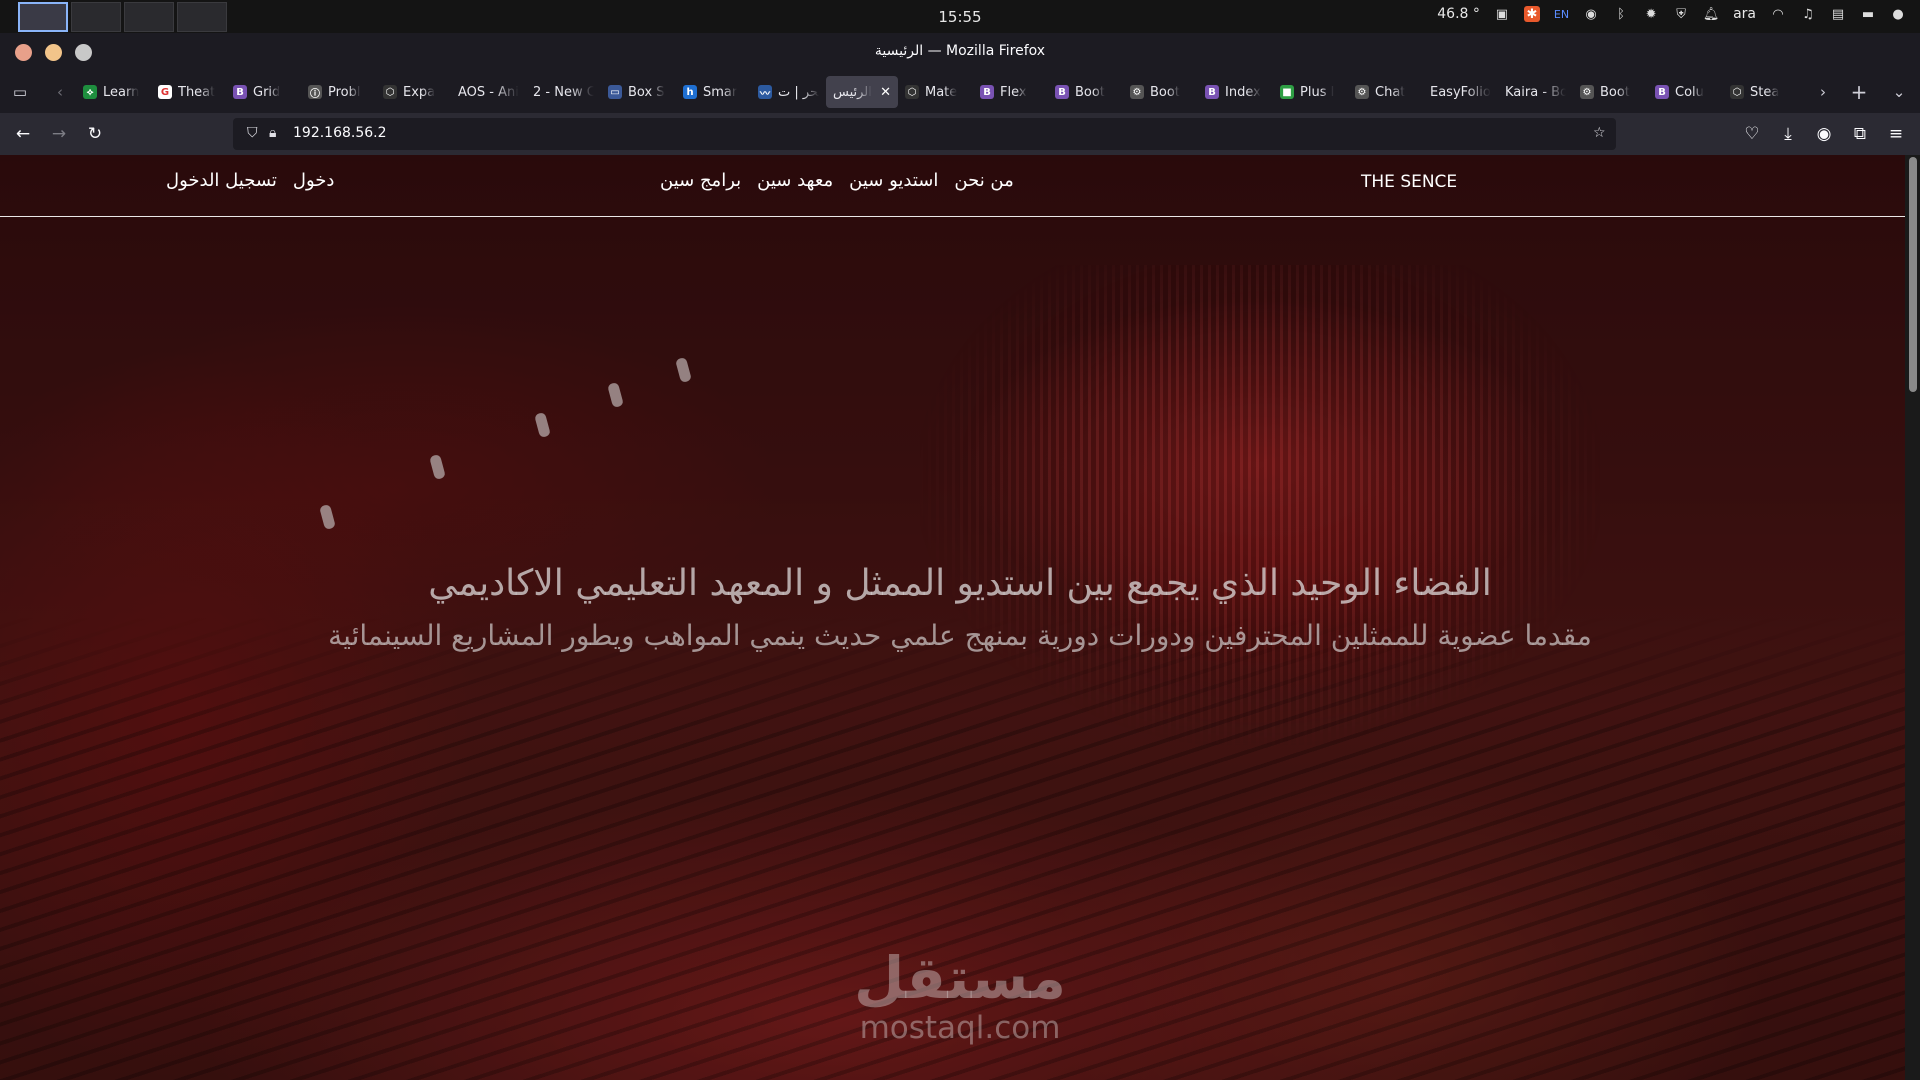 The width and height of the screenshot is (1920, 1080). Describe the element at coordinates (1823, 92) in the screenshot. I see `scroll-tabs-right-icon: ›` at that location.